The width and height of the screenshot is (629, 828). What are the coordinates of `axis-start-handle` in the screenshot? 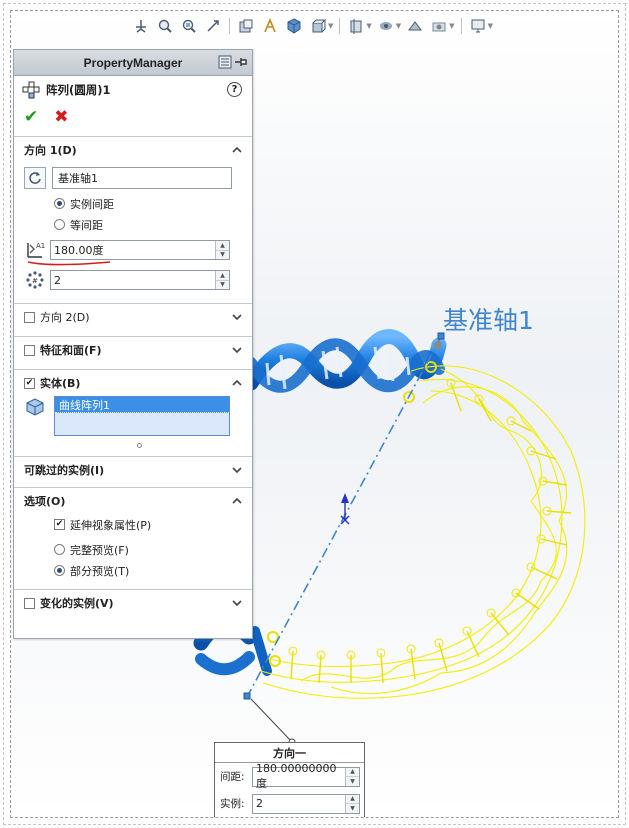 It's located at (247, 696).